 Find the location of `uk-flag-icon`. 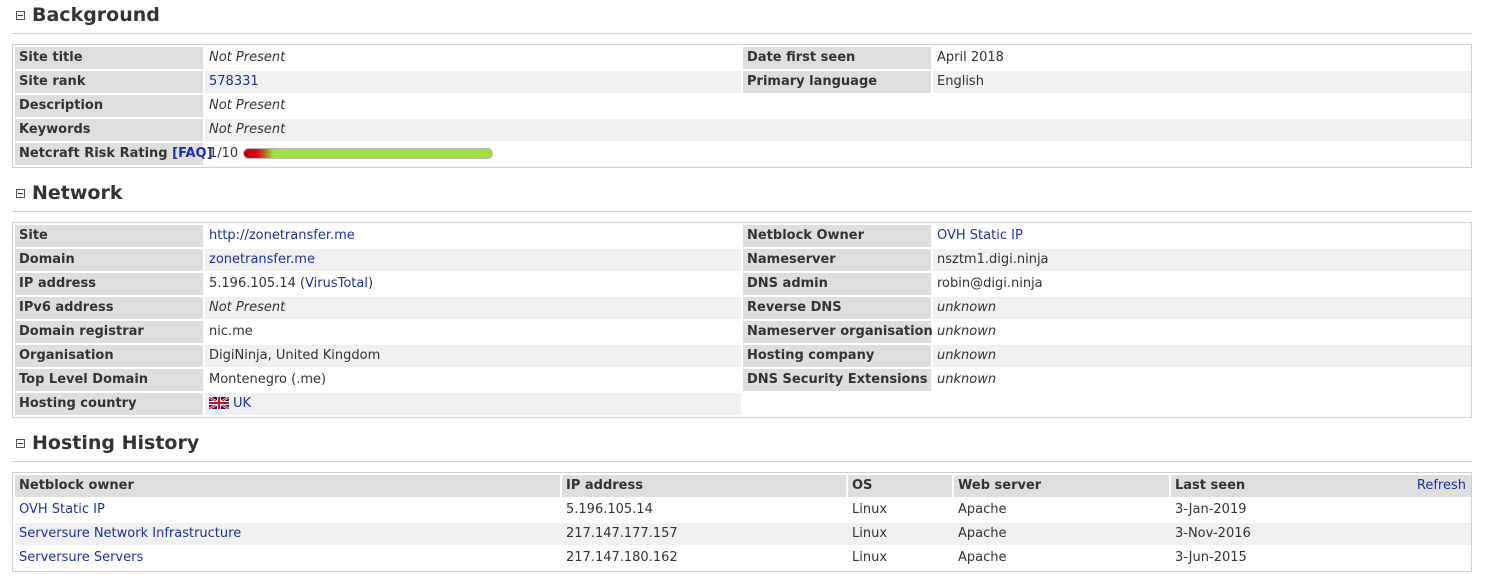

uk-flag-icon is located at coordinates (219, 402).